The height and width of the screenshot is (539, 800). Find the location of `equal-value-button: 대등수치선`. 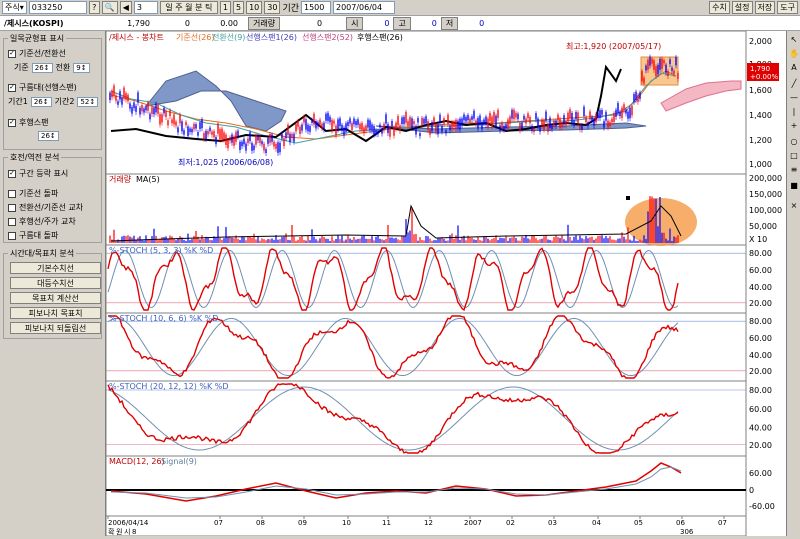

equal-value-button: 대등수치선 is located at coordinates (55, 283).